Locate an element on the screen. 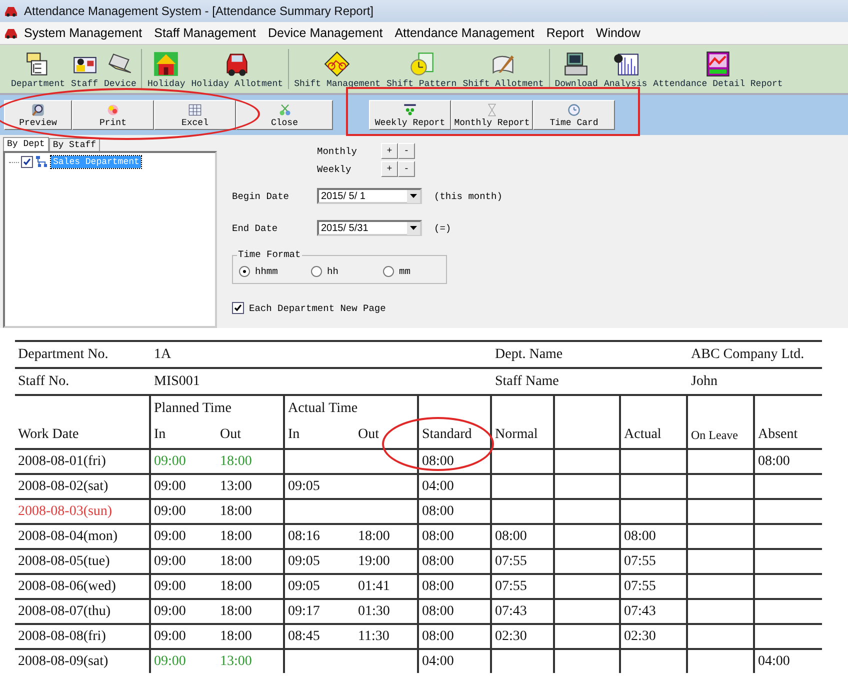  toolbar-button: Shift Management is located at coordinates (337, 70).